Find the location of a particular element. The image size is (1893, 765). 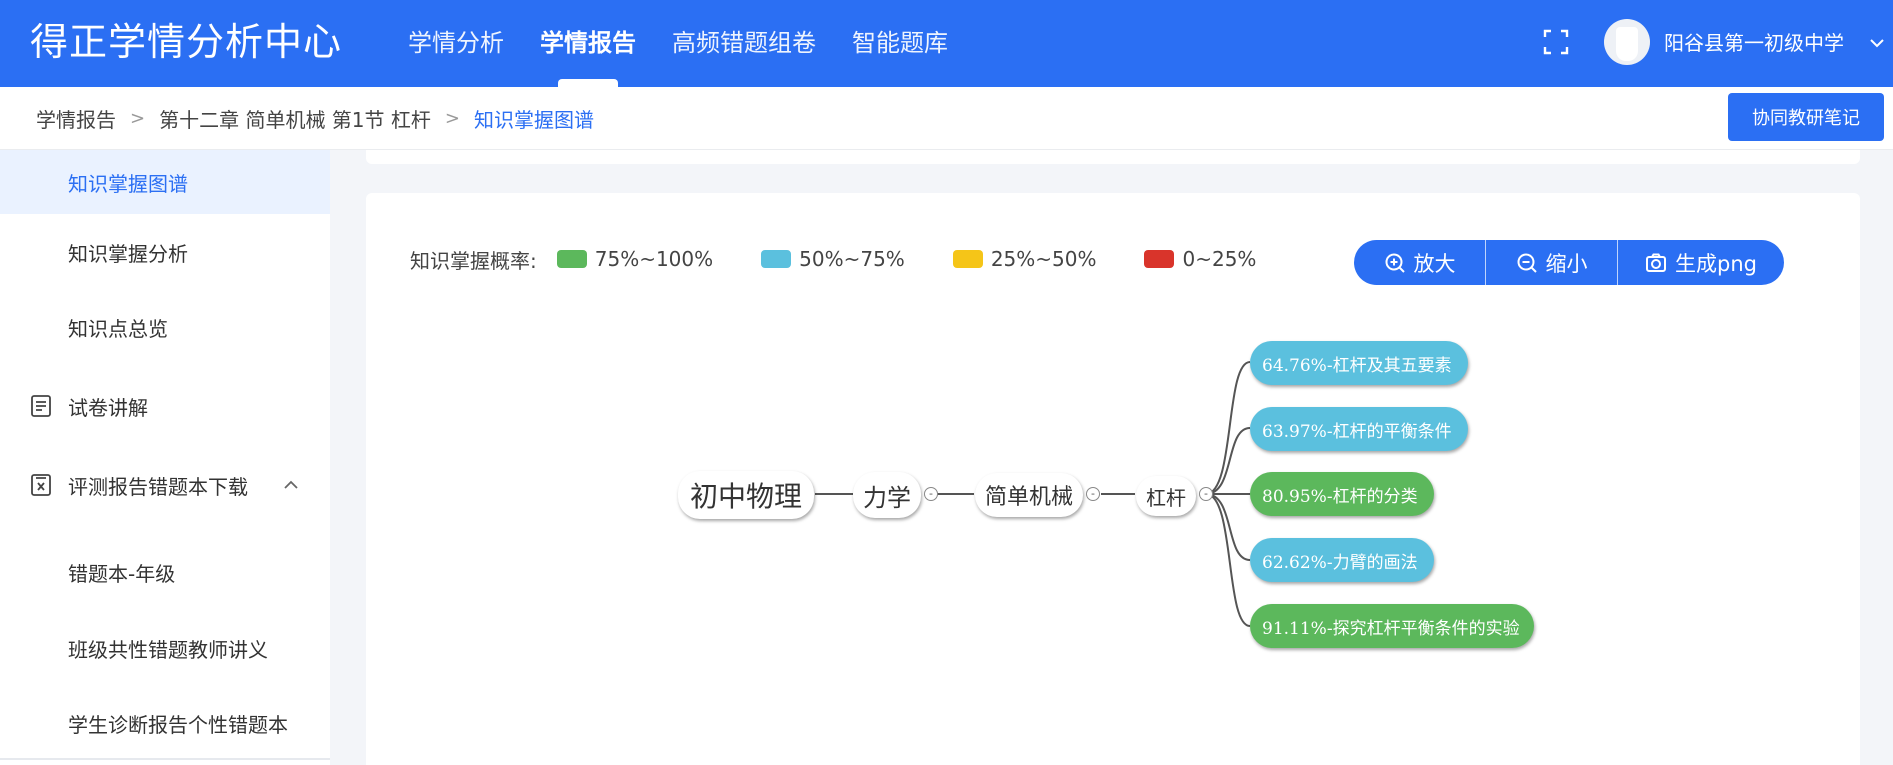

legend-label: 25%~50% is located at coordinates (1043, 259).